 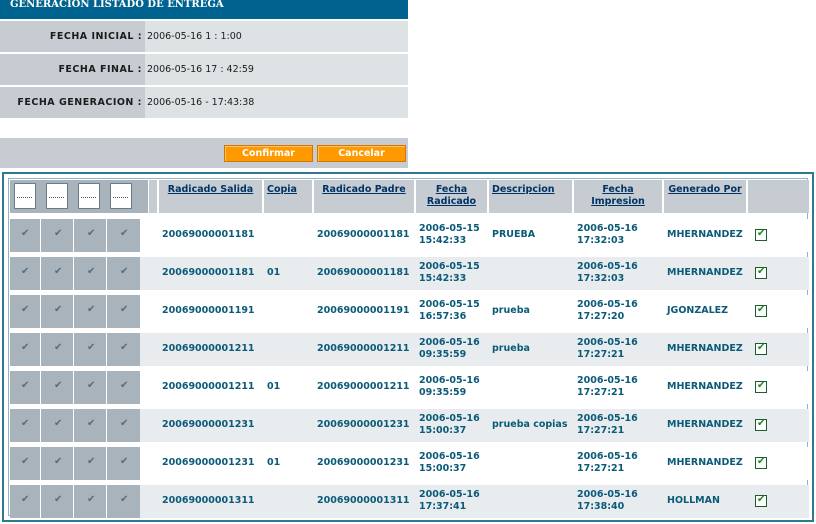 What do you see at coordinates (704, 189) in the screenshot?
I see `column-header-label: Generado Por` at bounding box center [704, 189].